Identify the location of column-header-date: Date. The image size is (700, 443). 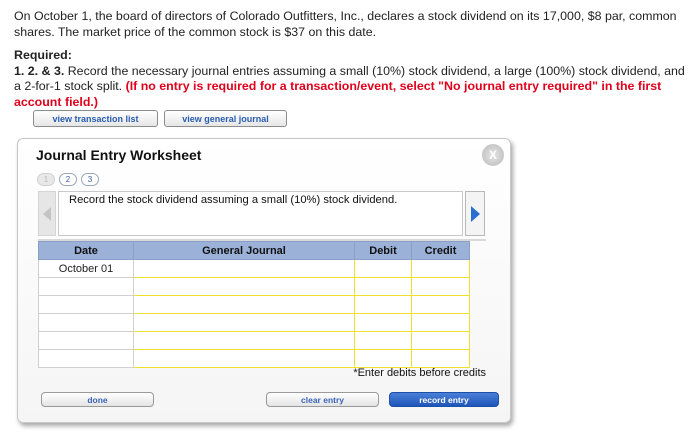
(86, 250).